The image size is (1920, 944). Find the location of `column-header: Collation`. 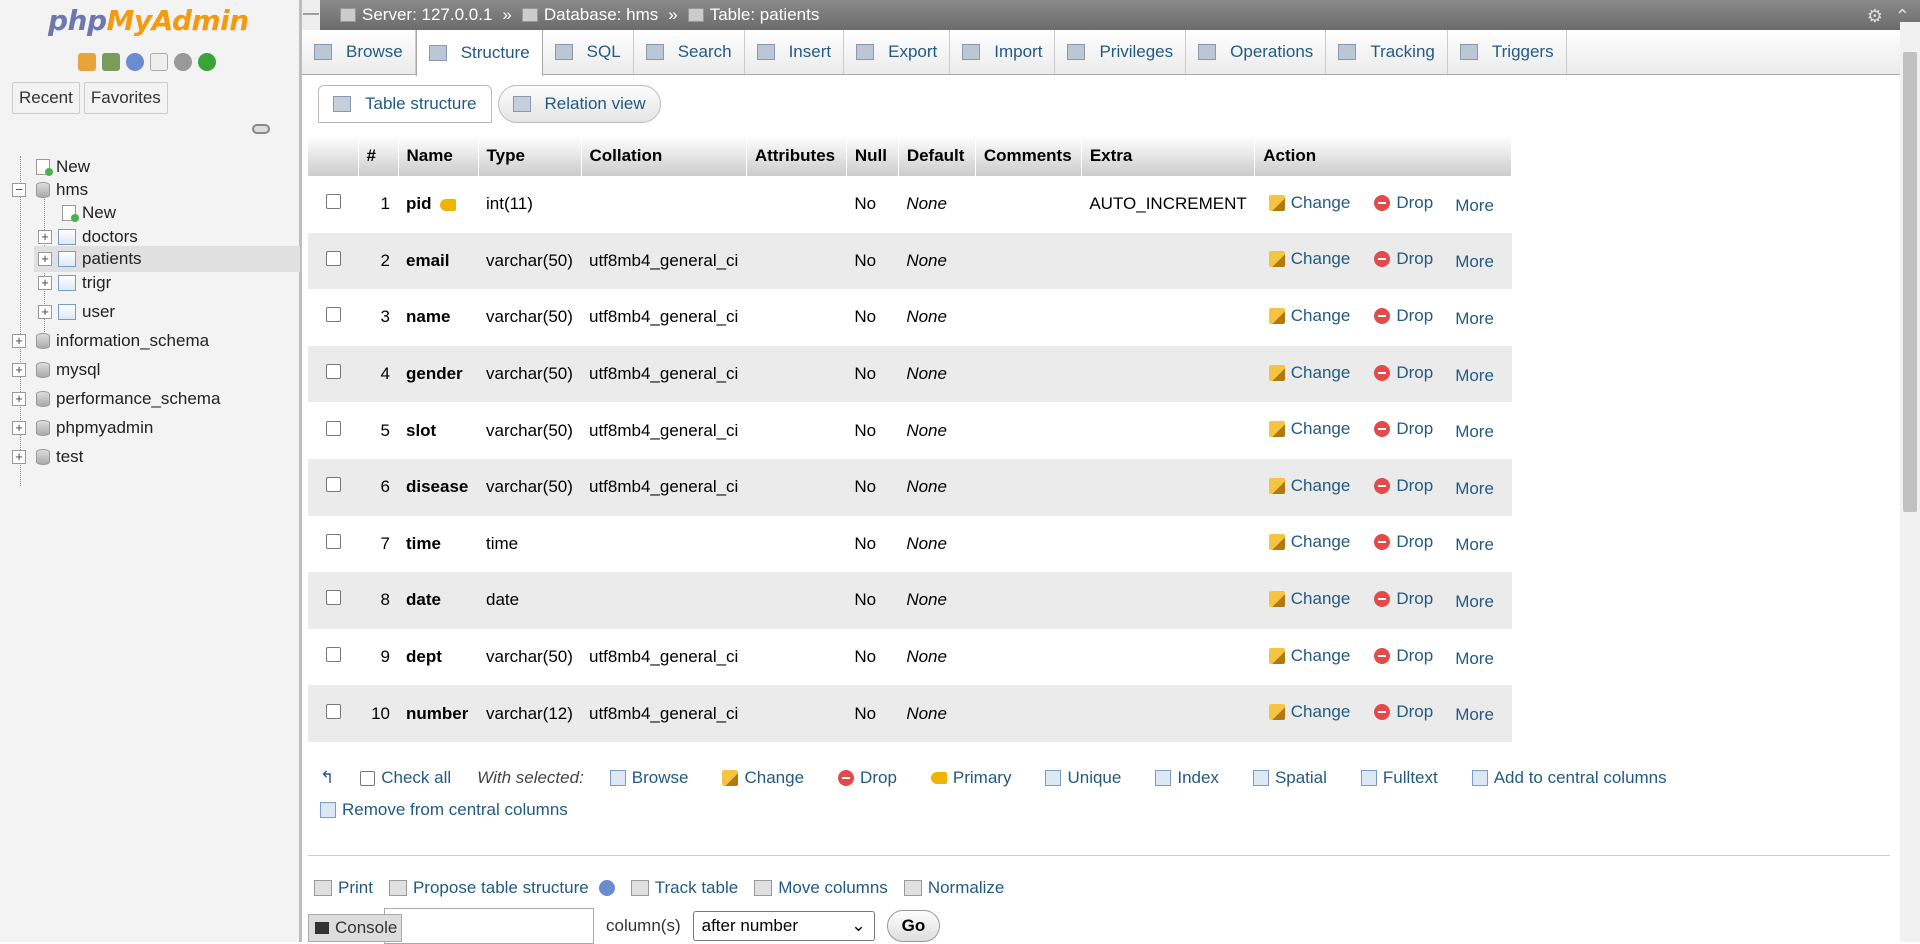

column-header: Collation is located at coordinates (664, 156).